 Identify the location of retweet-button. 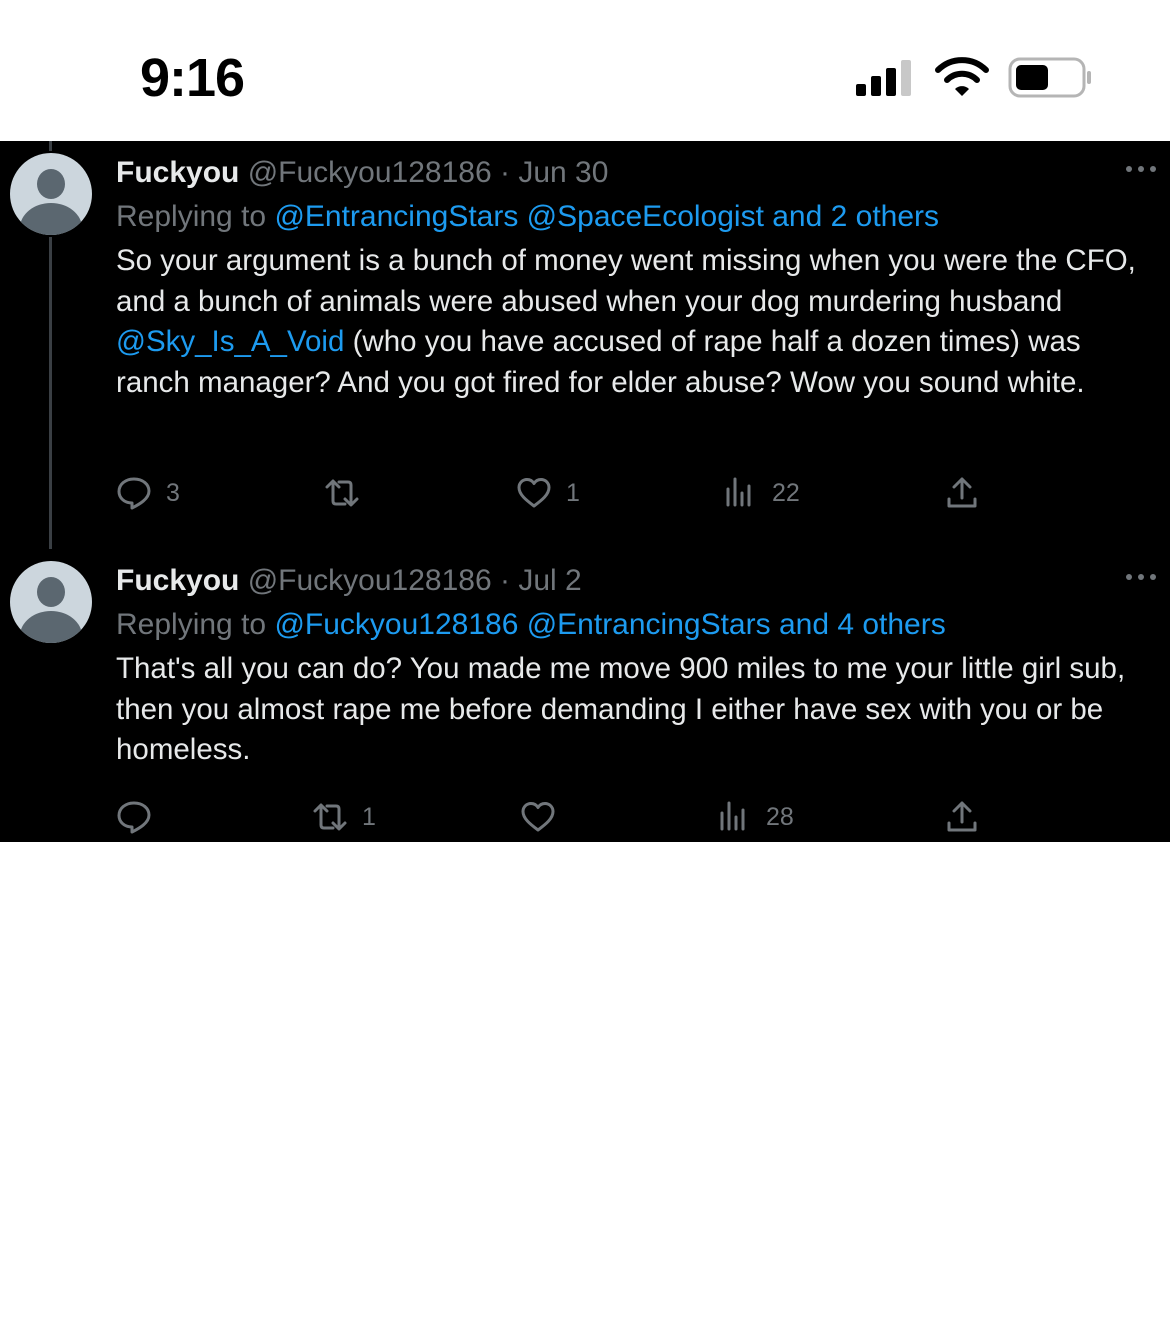
(349, 493).